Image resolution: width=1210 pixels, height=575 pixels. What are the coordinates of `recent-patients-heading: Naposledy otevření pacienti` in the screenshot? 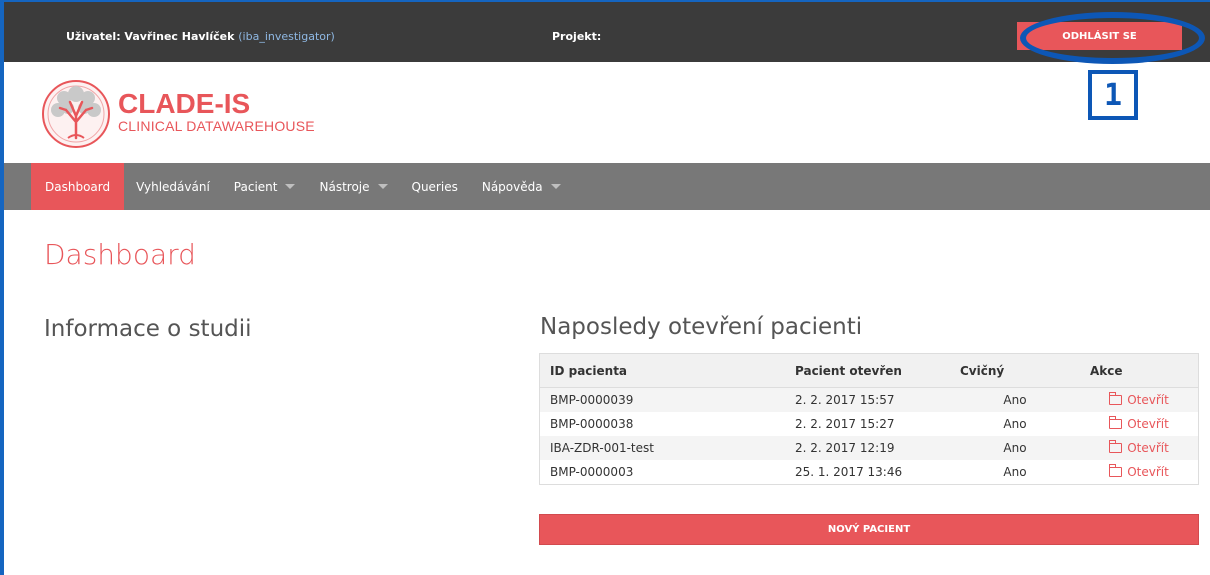 It's located at (701, 327).